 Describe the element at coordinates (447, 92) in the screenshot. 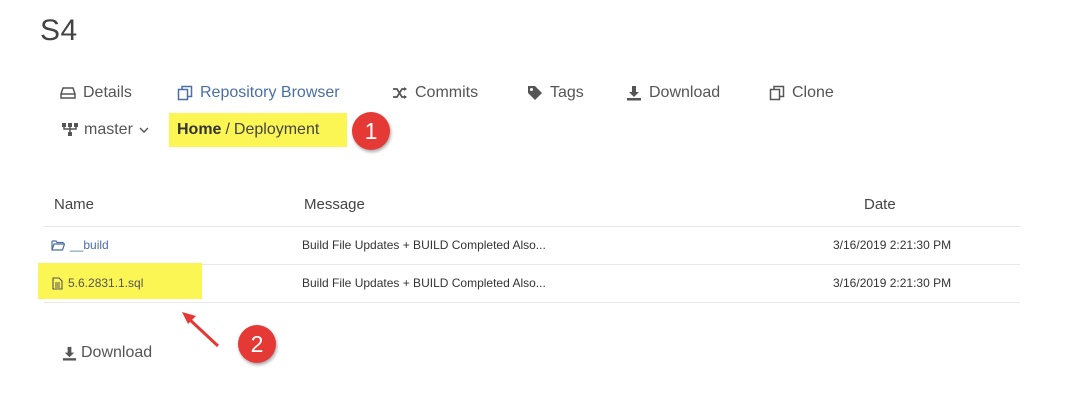

I see `tab-label: Commits` at that location.